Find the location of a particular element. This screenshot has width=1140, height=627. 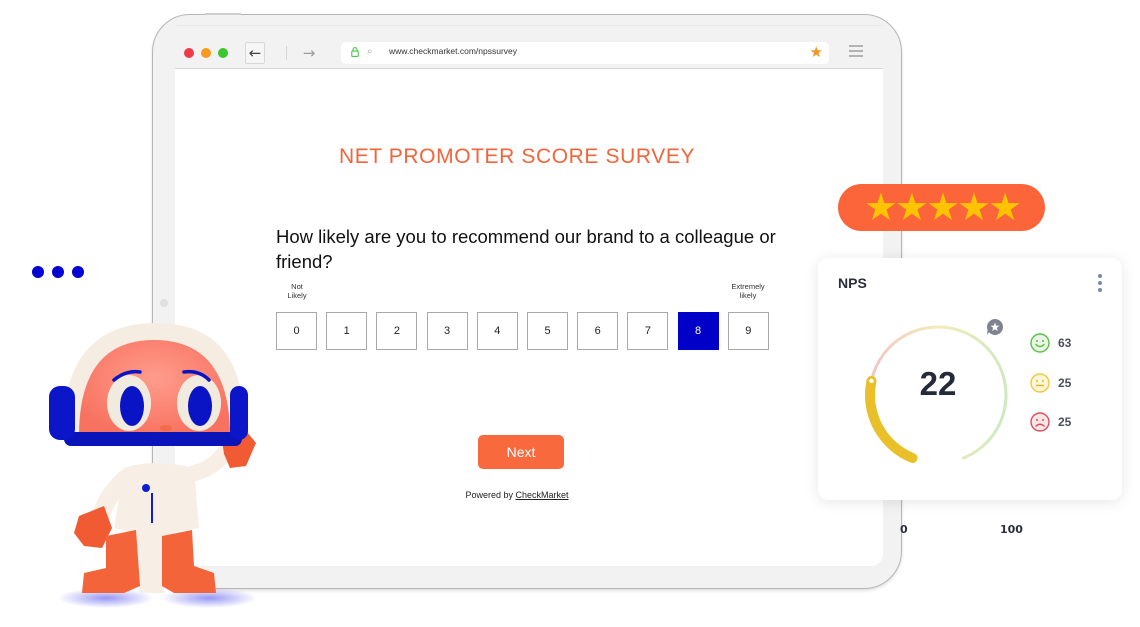

score-option-4: 4 is located at coordinates (497, 331).